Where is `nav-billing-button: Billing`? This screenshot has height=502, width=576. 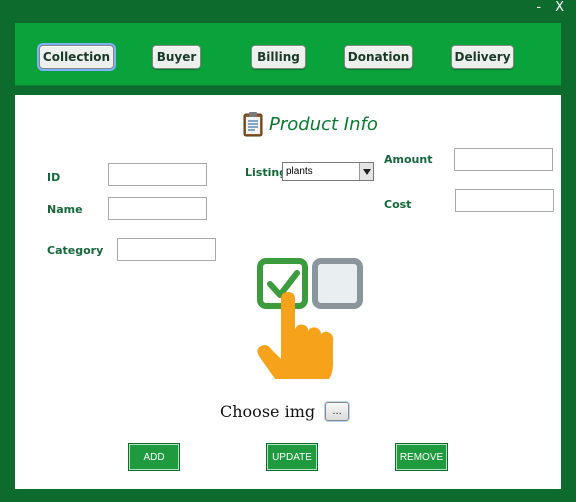 nav-billing-button: Billing is located at coordinates (278, 57).